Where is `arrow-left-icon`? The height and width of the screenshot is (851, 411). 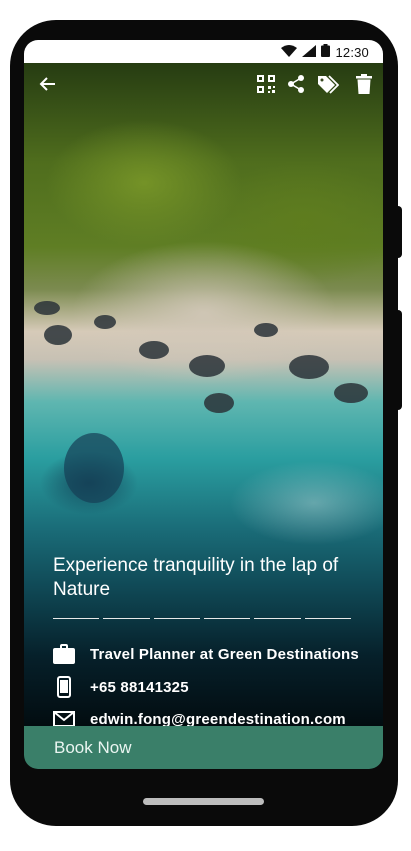 arrow-left-icon is located at coordinates (48, 84).